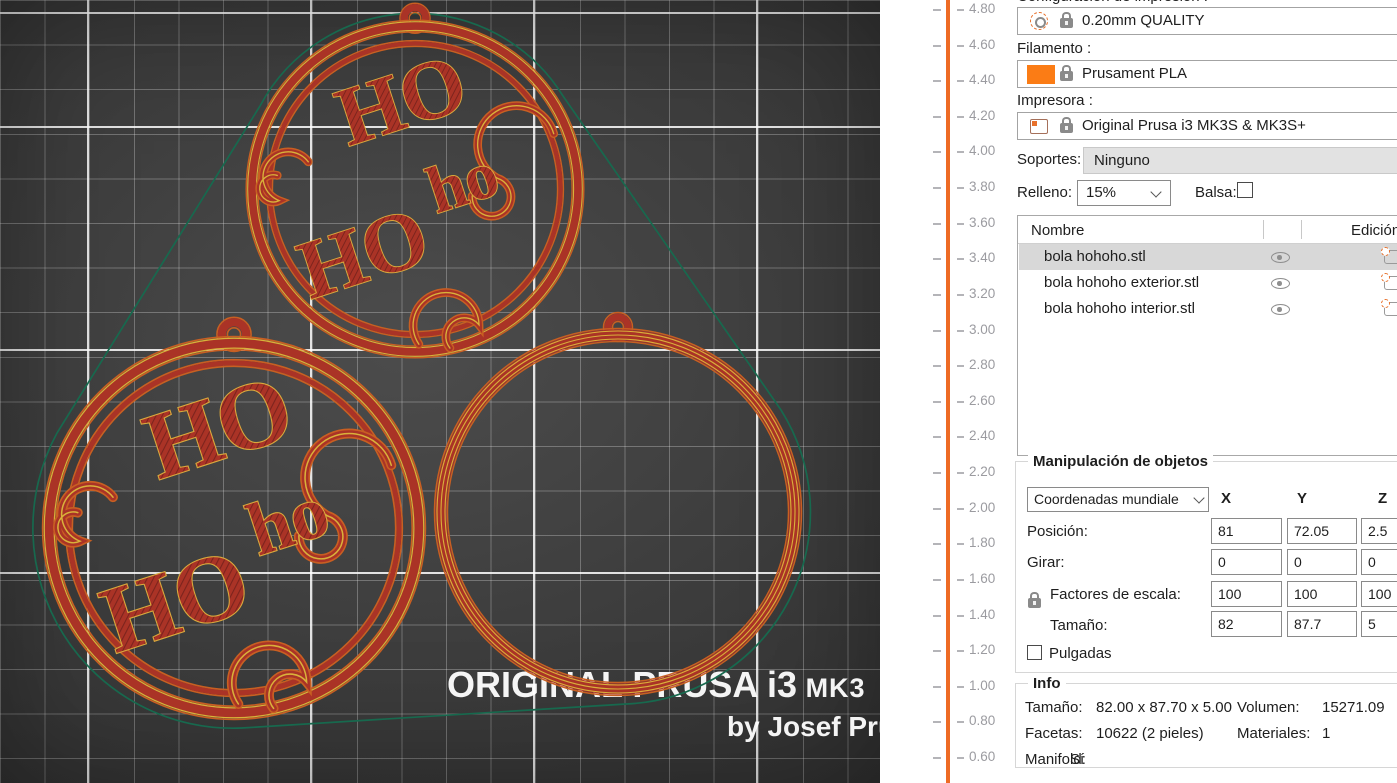 The image size is (1397, 783). What do you see at coordinates (618, 504) in the screenshot?
I see `model-bola-exterior` at bounding box center [618, 504].